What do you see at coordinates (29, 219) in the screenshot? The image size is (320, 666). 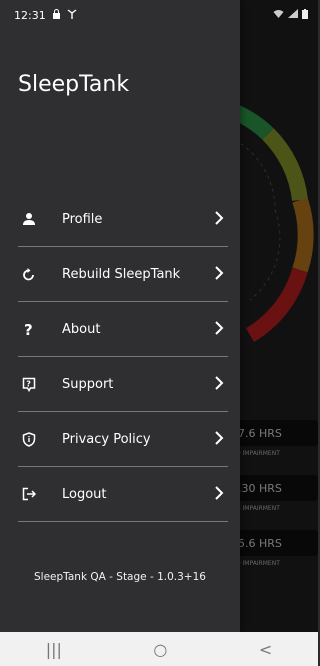 I see `person-icon` at bounding box center [29, 219].